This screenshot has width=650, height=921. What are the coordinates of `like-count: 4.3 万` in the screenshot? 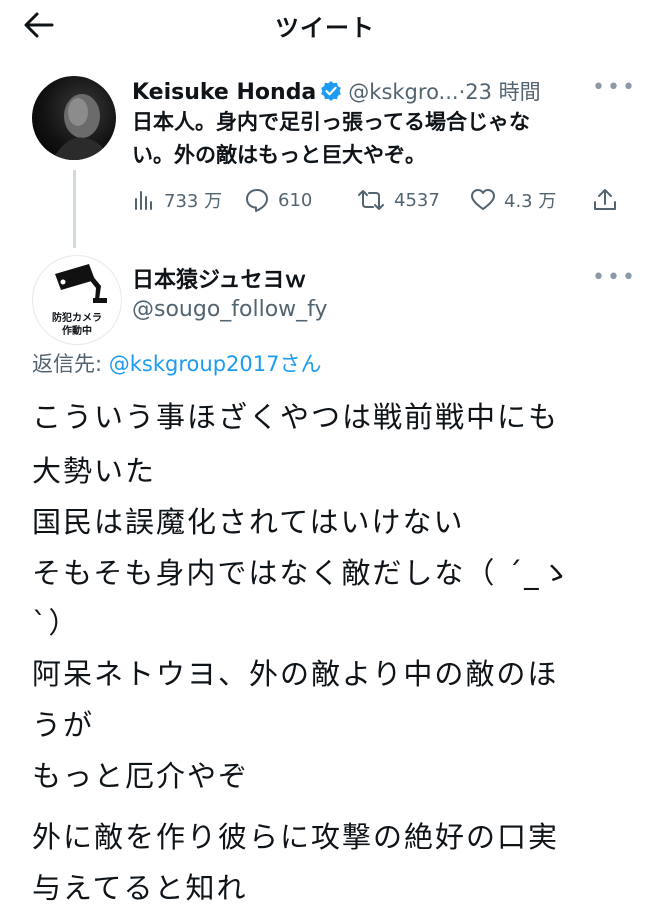 It's located at (530, 201).